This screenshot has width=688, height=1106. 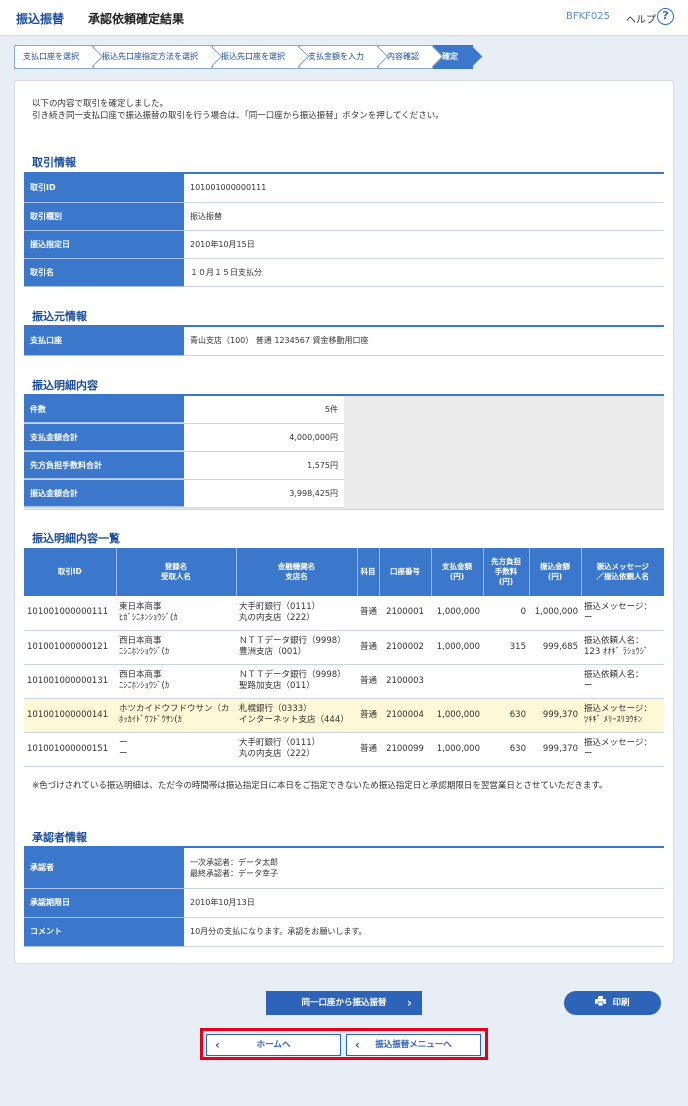 I want to click on summary-row-fee-total: 先方負担手数料合計 1,575円, so click(x=184, y=466).